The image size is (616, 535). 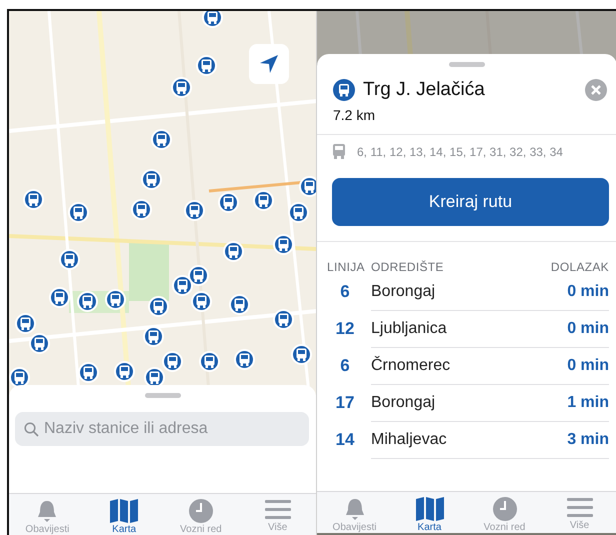 What do you see at coordinates (588, 403) in the screenshot?
I see `arrival-time: 1 min` at bounding box center [588, 403].